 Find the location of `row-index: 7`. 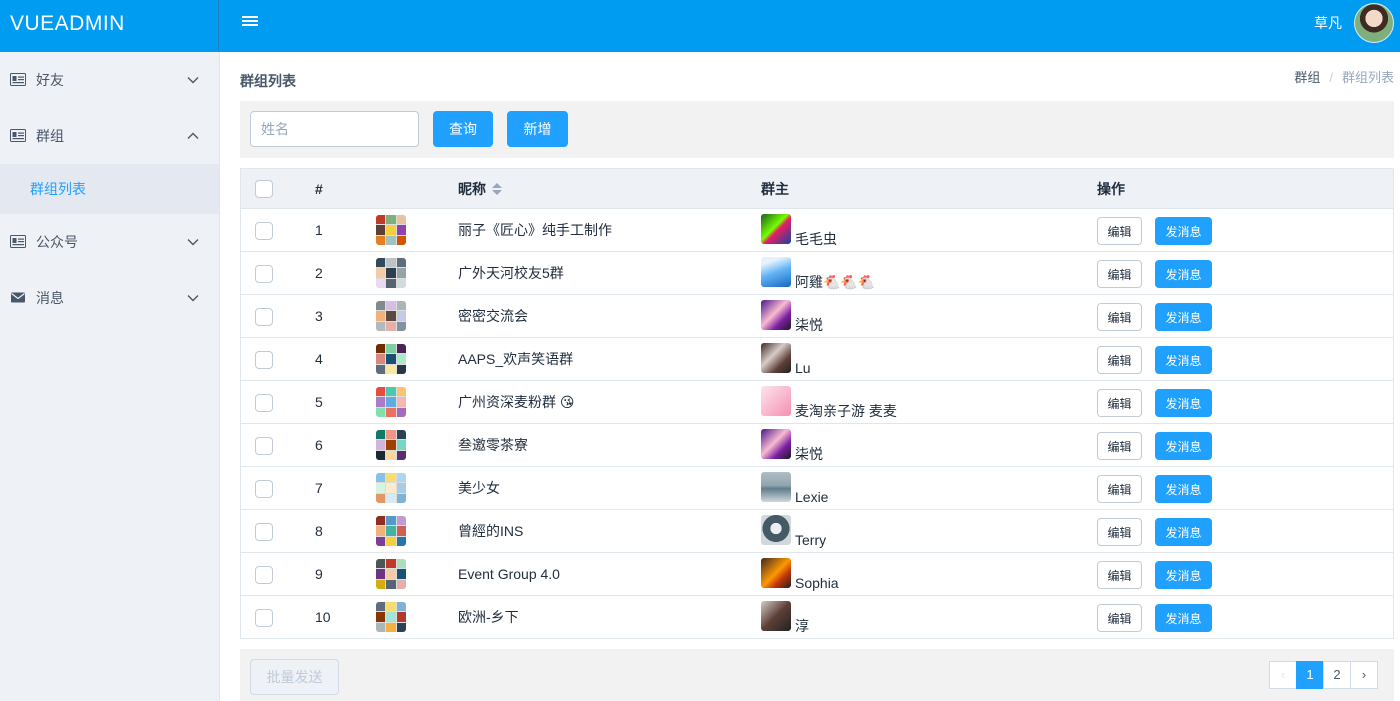

row-index: 7 is located at coordinates (319, 488).